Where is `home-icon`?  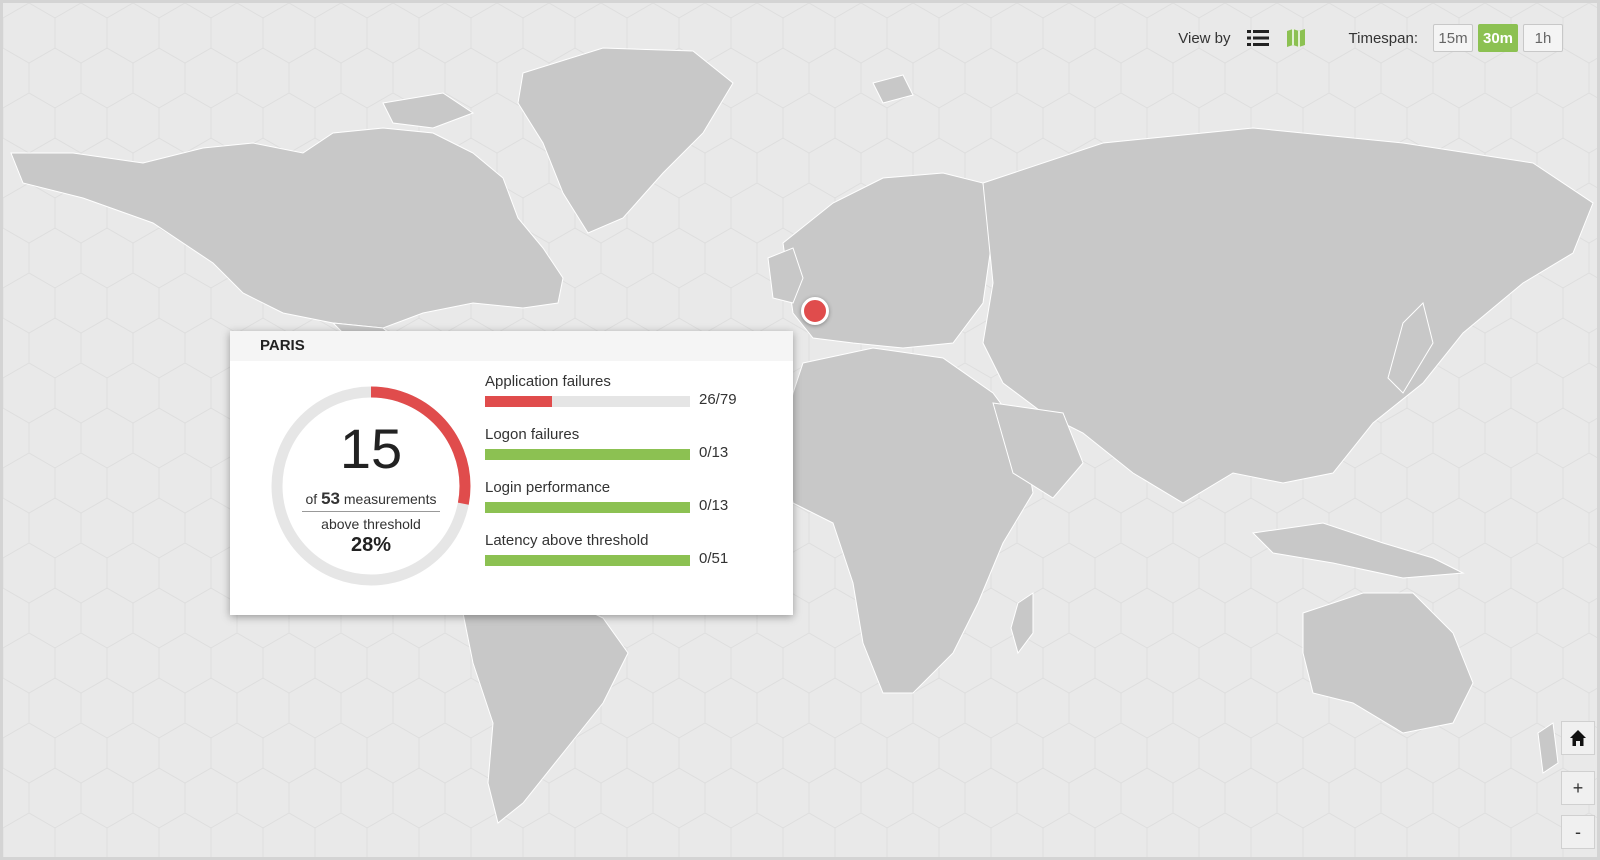 home-icon is located at coordinates (1578, 738).